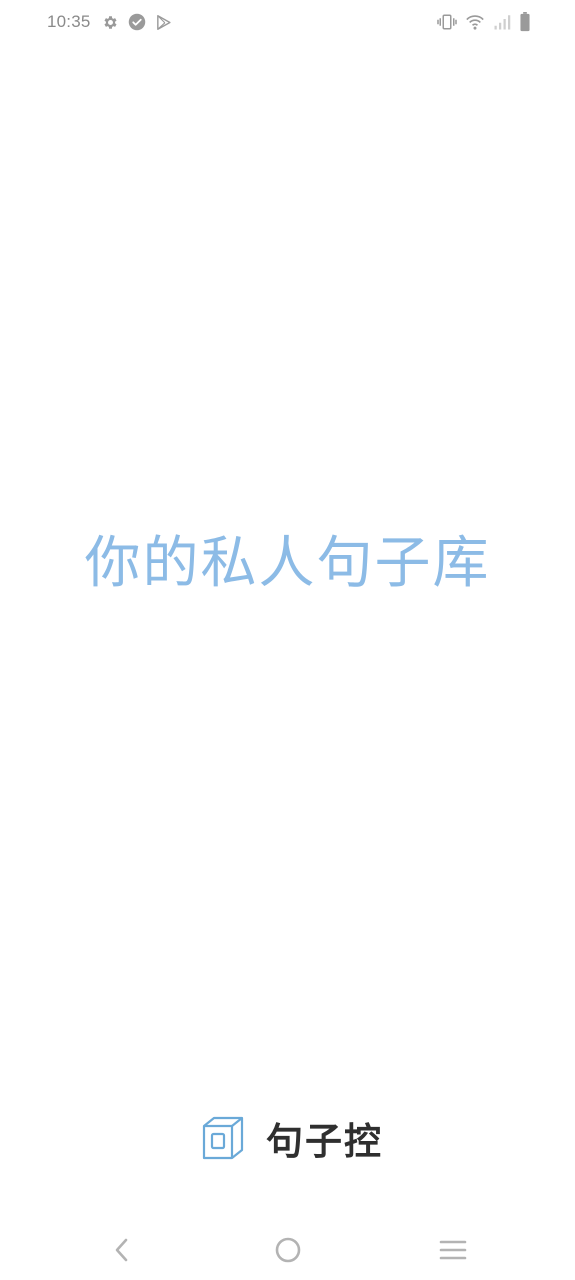 This screenshot has width=575, height=1280. I want to click on check-circle-icon, so click(137, 22).